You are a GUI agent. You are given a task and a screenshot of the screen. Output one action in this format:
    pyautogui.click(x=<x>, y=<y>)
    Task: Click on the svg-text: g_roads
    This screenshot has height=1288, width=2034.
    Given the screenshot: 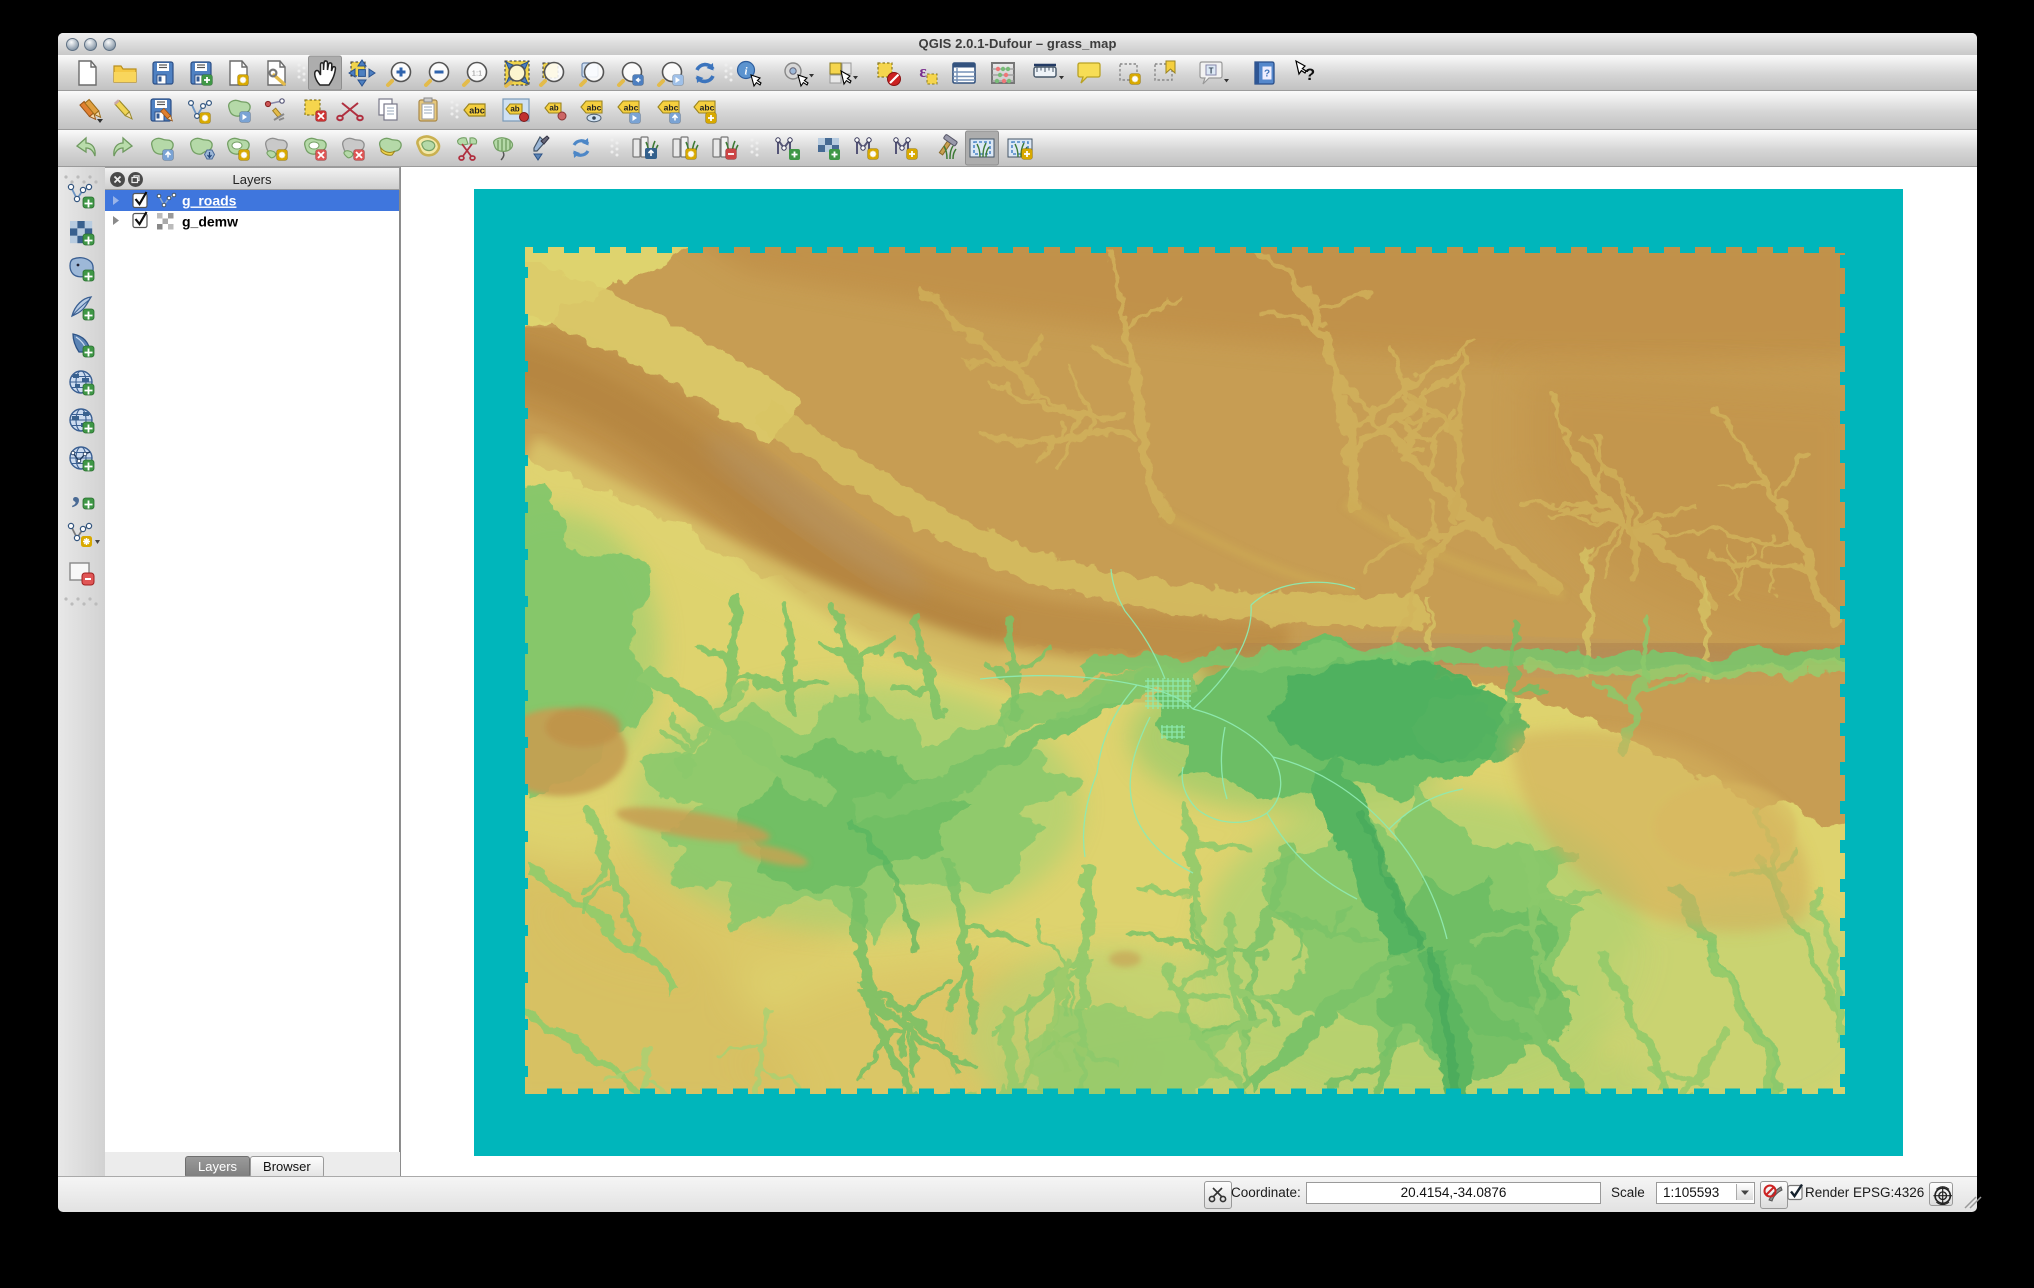 What is the action you would take?
    pyautogui.click(x=209, y=201)
    